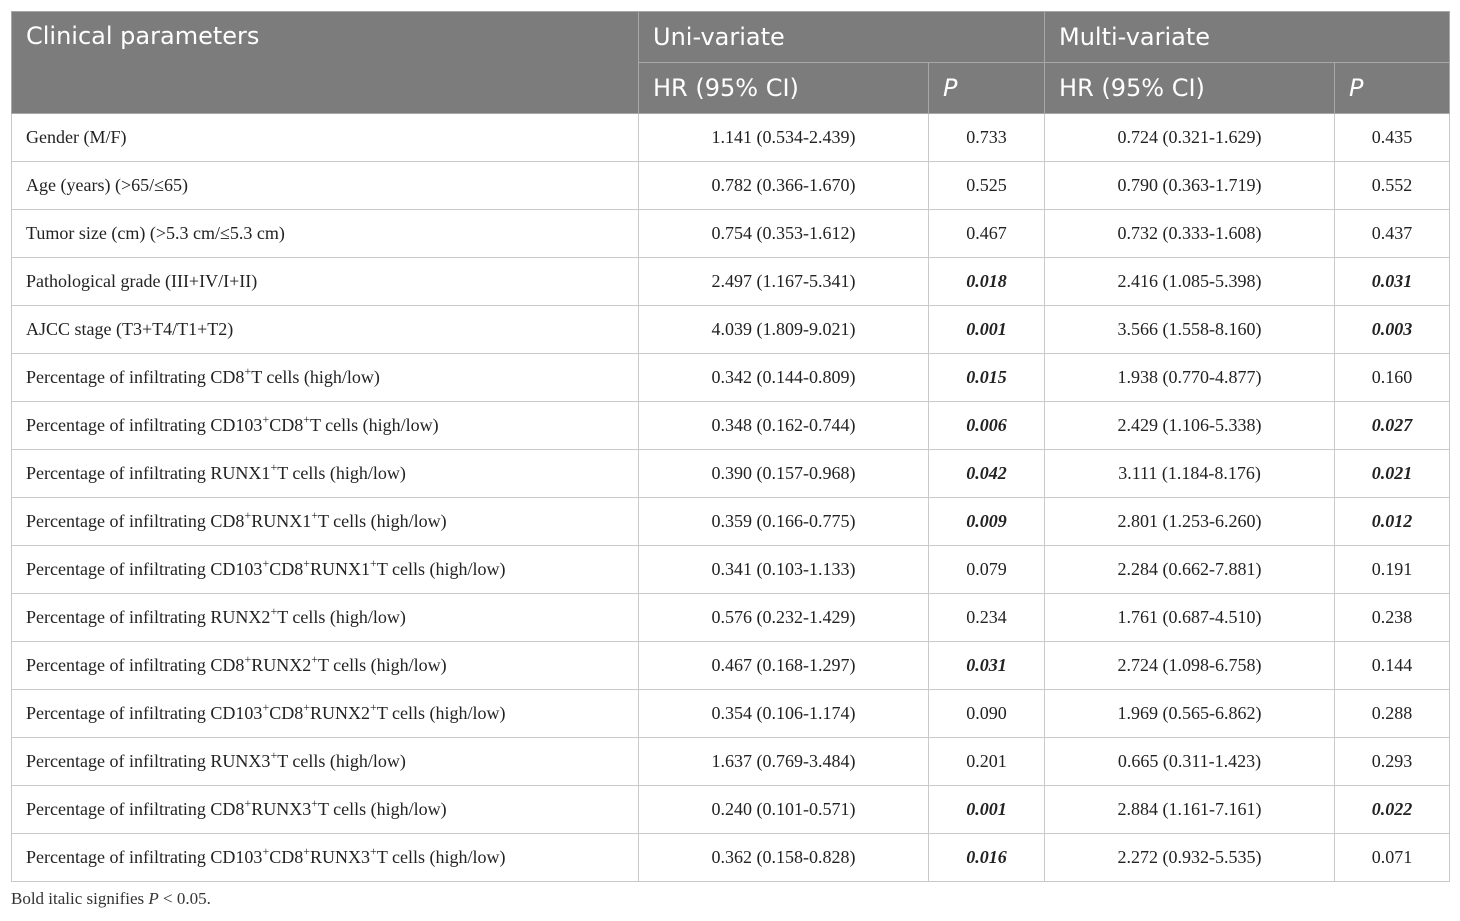  What do you see at coordinates (1190, 281) in the screenshot?
I see `cell-multi-hr: 2.416 (1.085-5.398)` at bounding box center [1190, 281].